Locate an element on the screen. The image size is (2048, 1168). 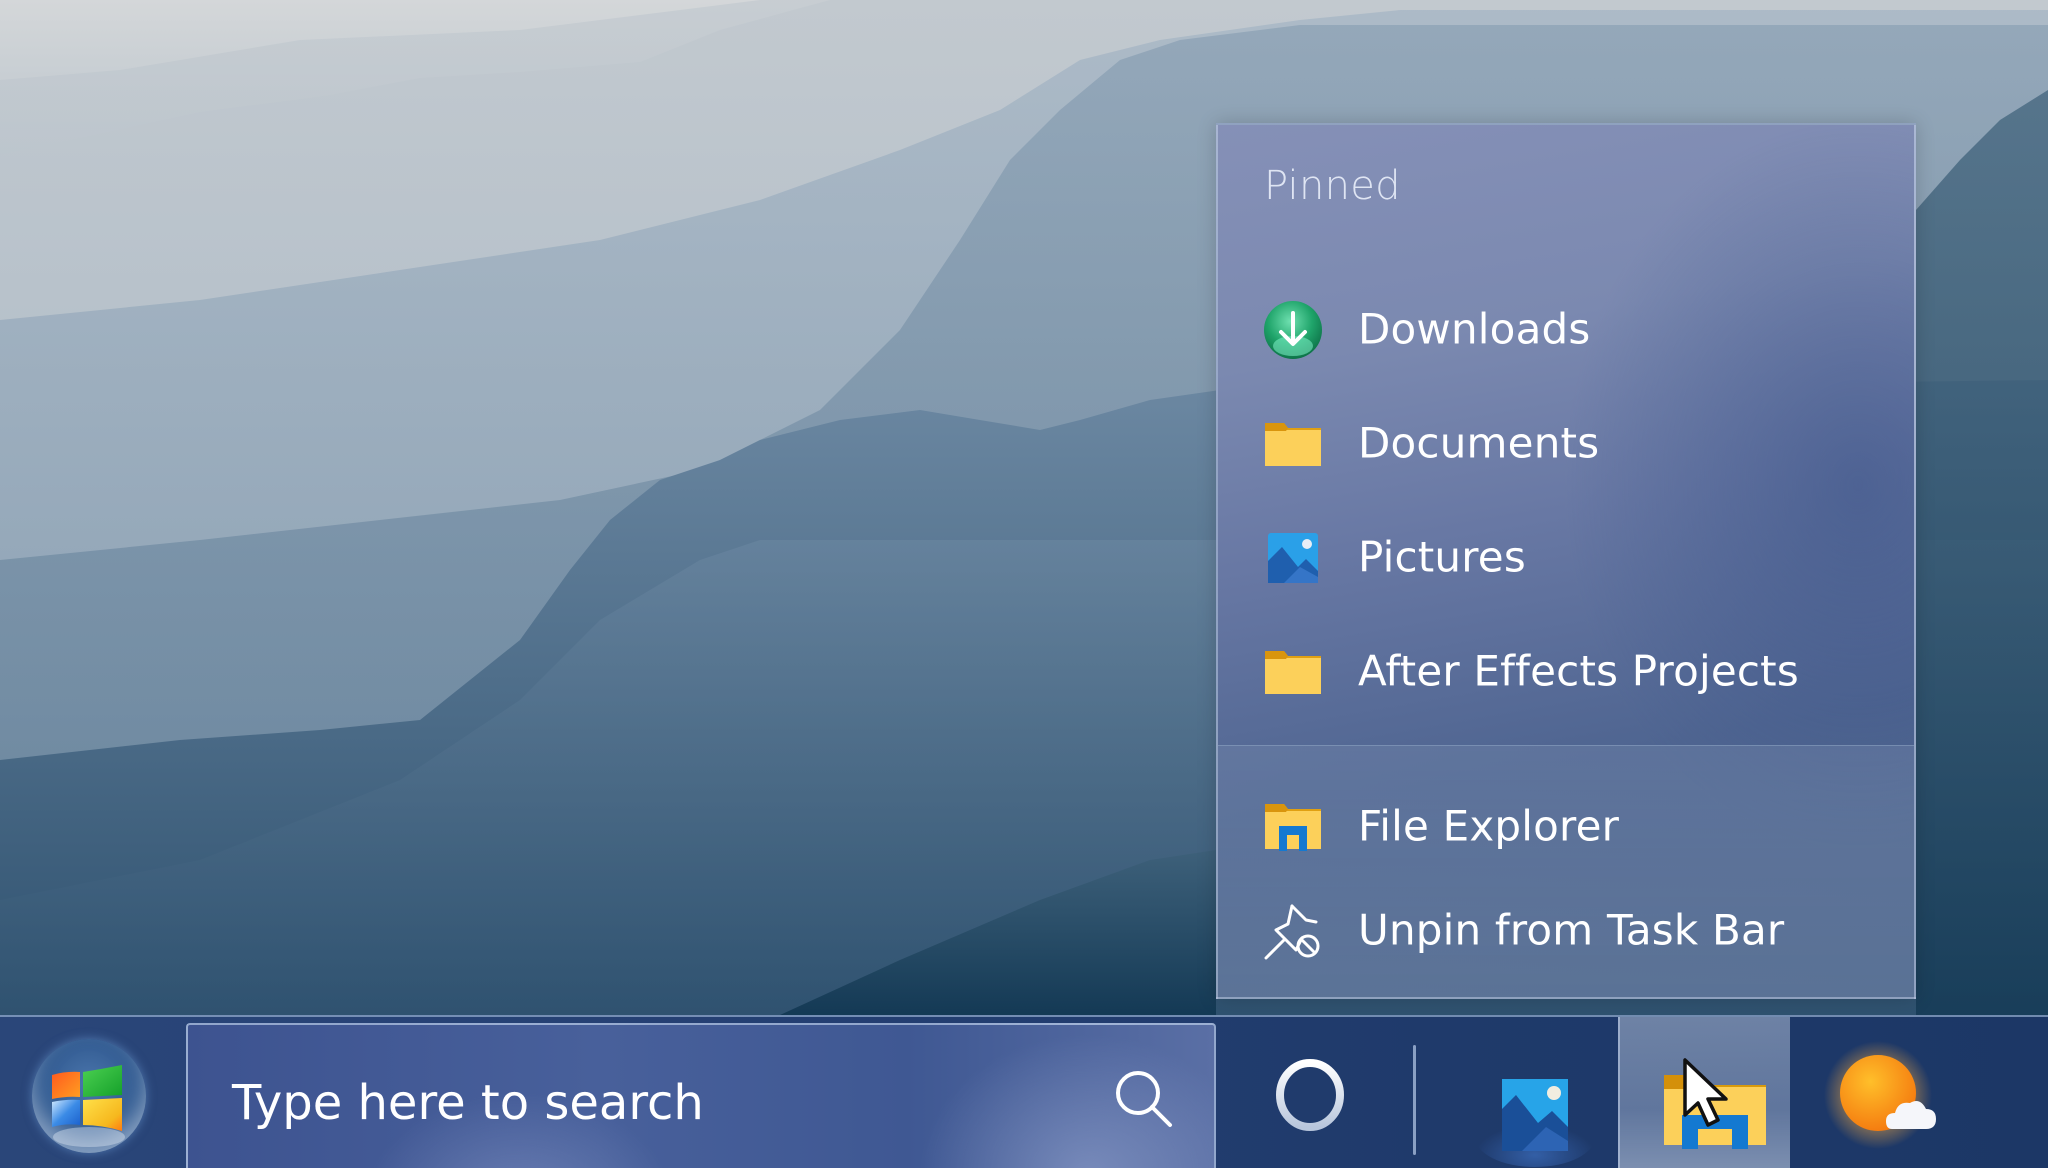
windows-logo-icon is located at coordinates (88, 1106).